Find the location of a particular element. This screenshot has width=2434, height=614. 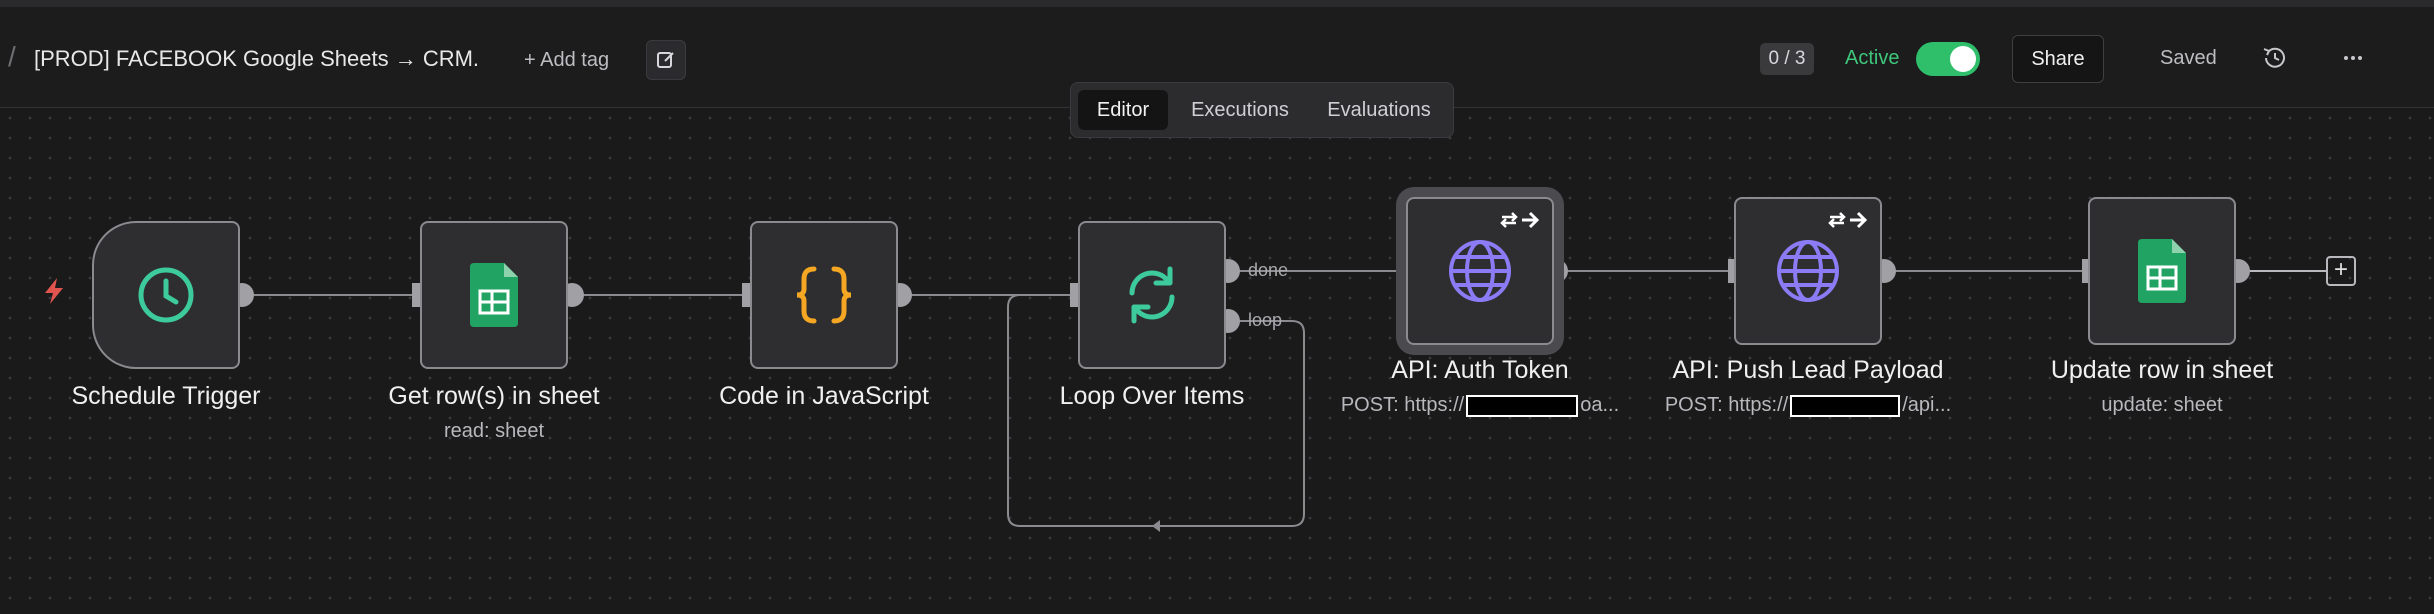

trigger-bolt-icon is located at coordinates (54, 291).